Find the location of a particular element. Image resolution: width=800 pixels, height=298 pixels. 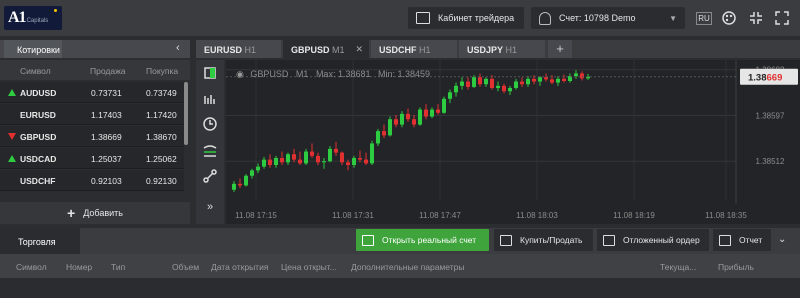

col-header: Номер is located at coordinates (79, 267).